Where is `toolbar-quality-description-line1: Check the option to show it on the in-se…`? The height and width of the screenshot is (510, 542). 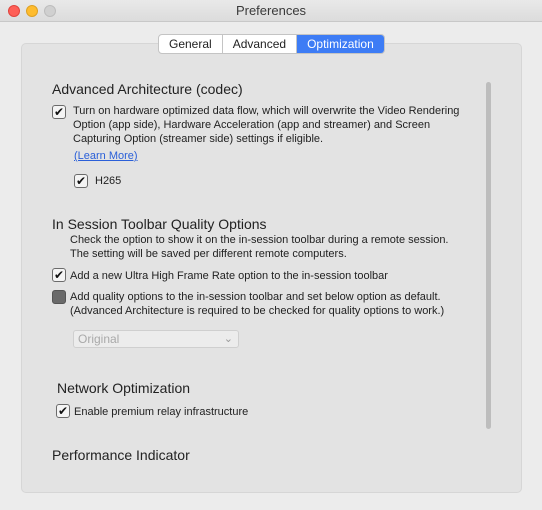 toolbar-quality-description-line1: Check the option to show it on the in-se… is located at coordinates (259, 240).